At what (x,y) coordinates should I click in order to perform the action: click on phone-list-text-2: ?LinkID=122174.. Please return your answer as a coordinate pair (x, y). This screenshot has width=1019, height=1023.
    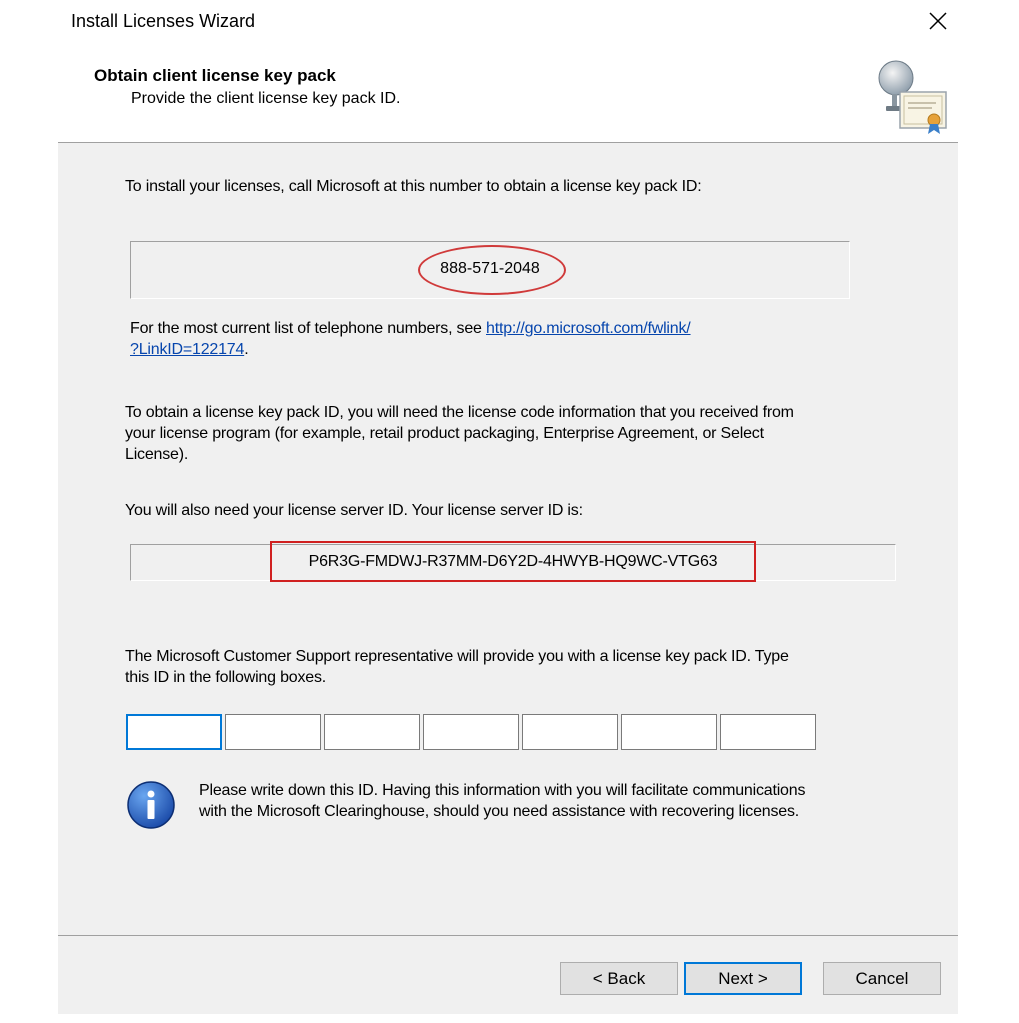
    Looking at the image, I should click on (189, 349).